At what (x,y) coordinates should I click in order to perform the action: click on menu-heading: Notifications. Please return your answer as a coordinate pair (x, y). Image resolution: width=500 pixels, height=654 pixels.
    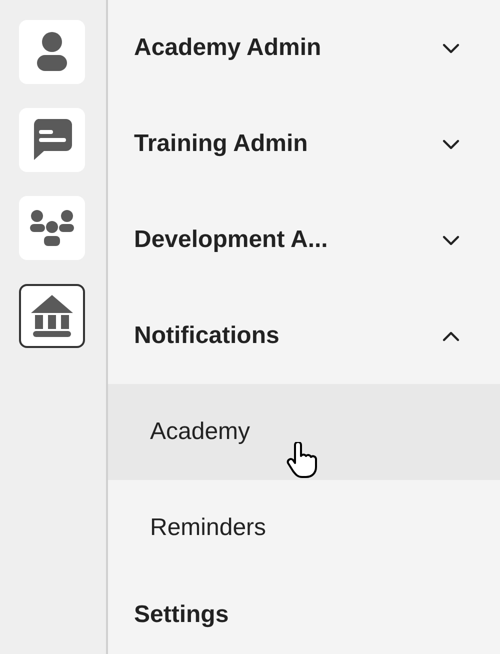
    Looking at the image, I should click on (207, 336).